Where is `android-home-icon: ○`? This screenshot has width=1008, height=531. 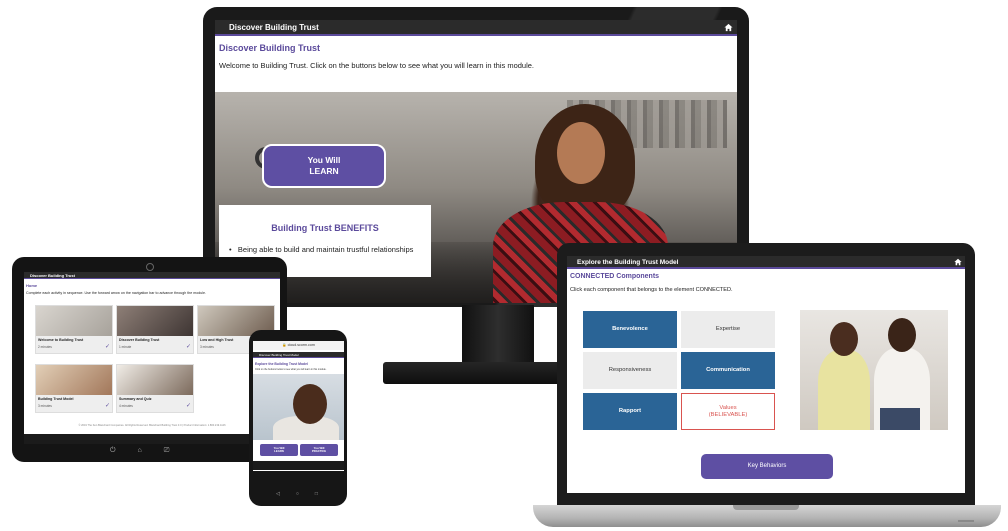
android-home-icon: ○ is located at coordinates (305, 494).